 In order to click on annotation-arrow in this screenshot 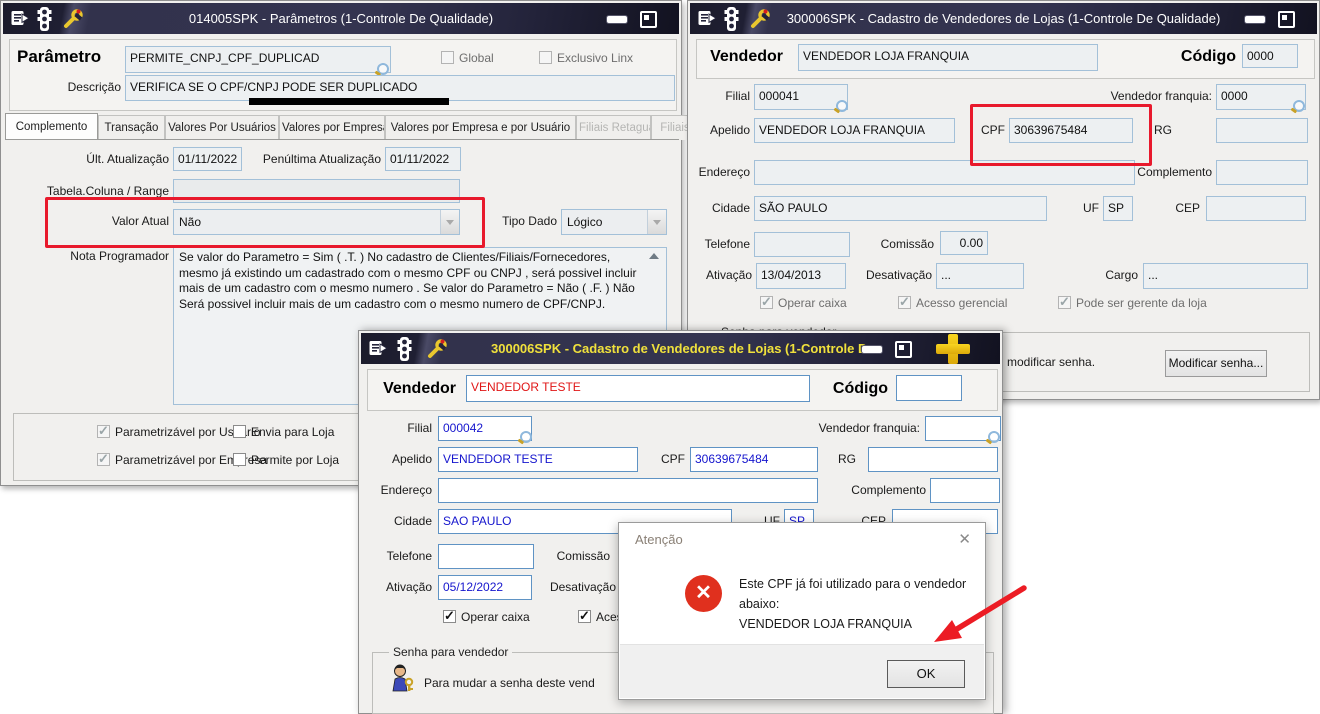, I will do `click(980, 613)`.